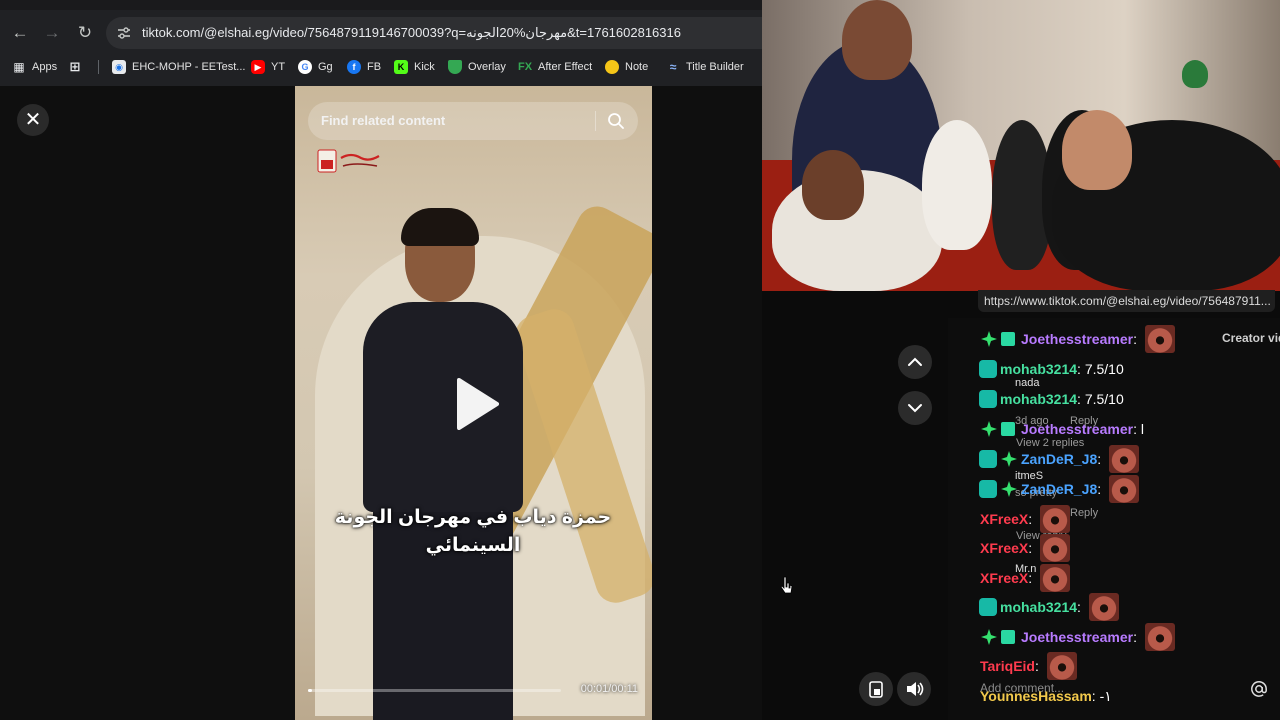 The height and width of the screenshot is (720, 1280). Describe the element at coordinates (45, 67) in the screenshot. I see `bookmark-label: Apps` at that location.